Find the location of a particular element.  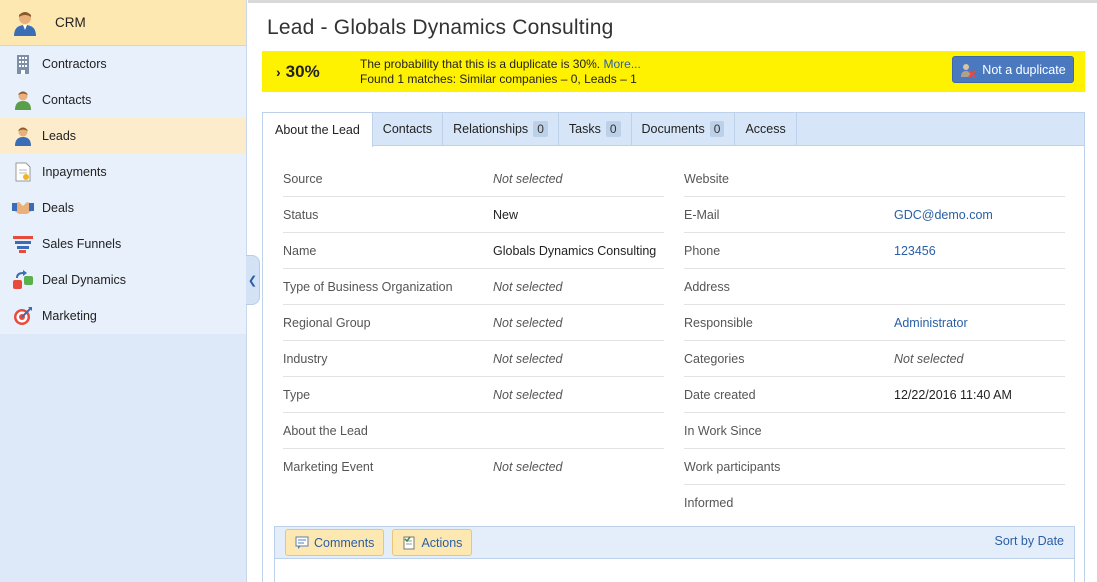

field-row-name: Name Globals Dynamics Consulting is located at coordinates (473, 251).